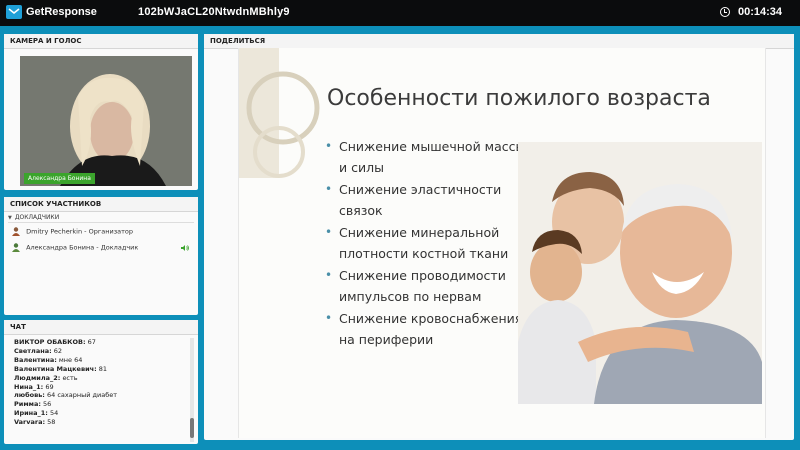  What do you see at coordinates (82, 395) in the screenshot?
I see `chat-text: 64 сахарный диабет` at bounding box center [82, 395].